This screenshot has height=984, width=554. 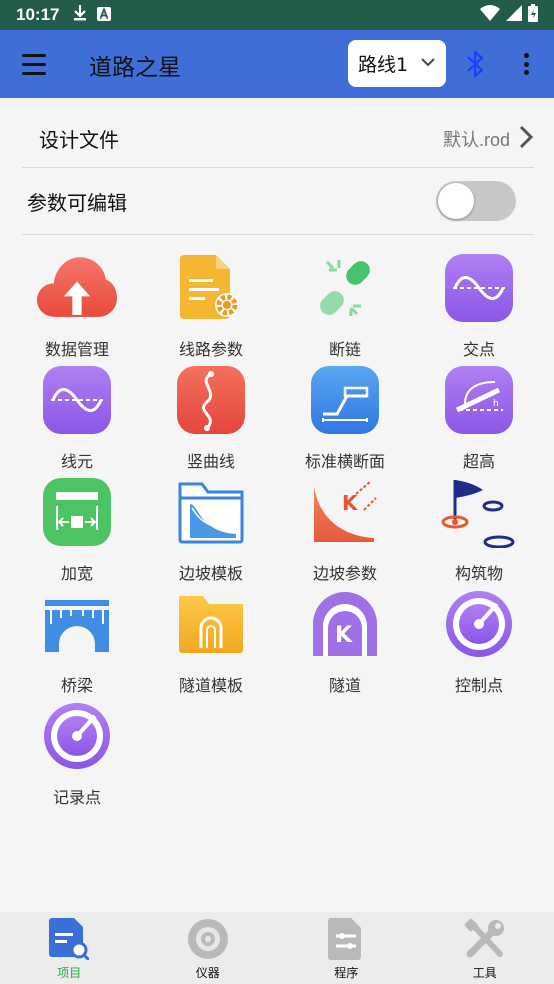 I want to click on grid-item-slope-template: 边坡模板, so click(x=211, y=528).